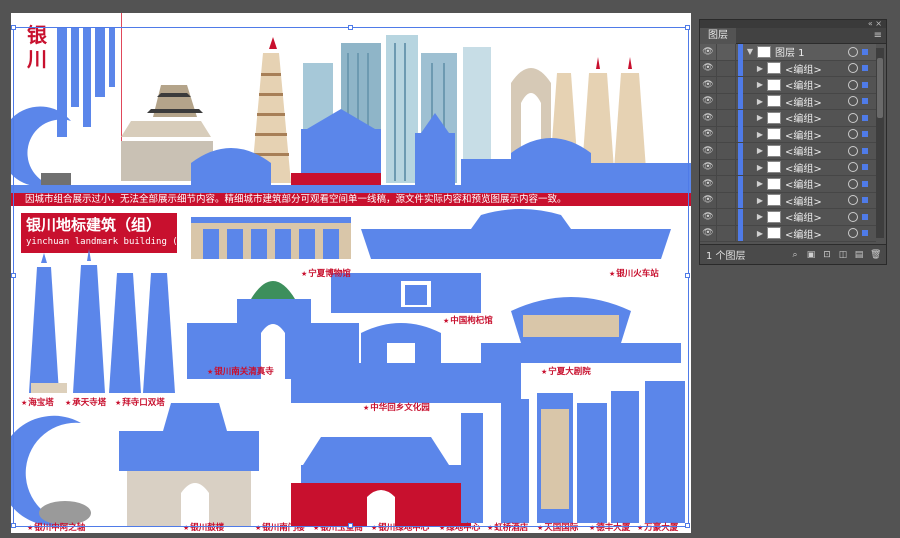 The image size is (900, 538). What do you see at coordinates (880, 143) in the screenshot?
I see `layers-scrollbar` at bounding box center [880, 143].